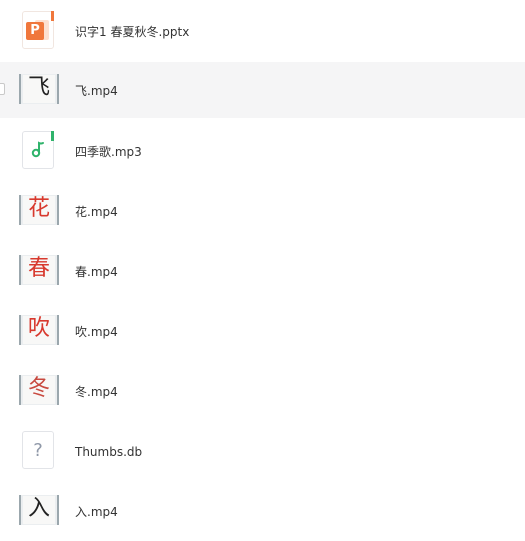 This screenshot has height=541, width=525. What do you see at coordinates (108, 152) in the screenshot?
I see `file-name: 四季歌.mp3` at bounding box center [108, 152].